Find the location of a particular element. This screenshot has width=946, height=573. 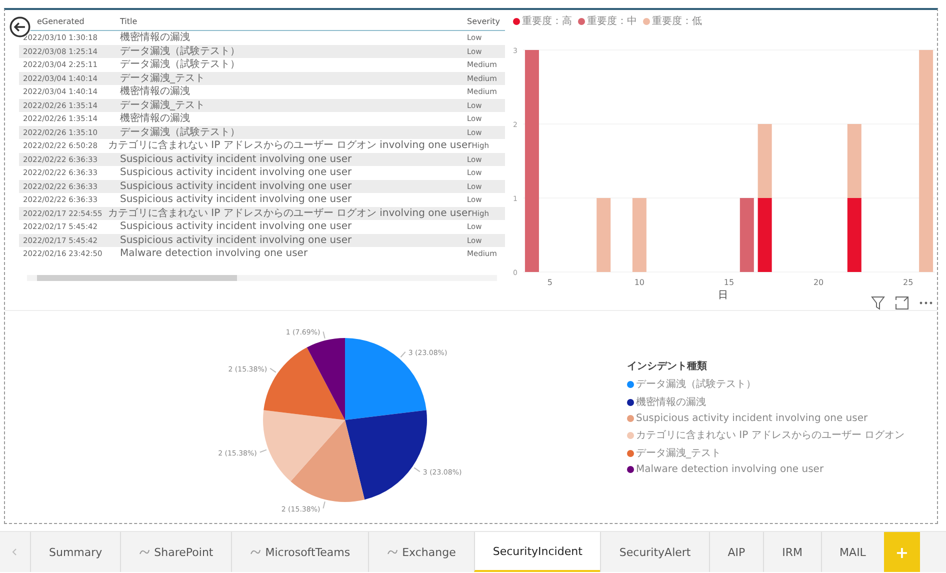

page-tab: SecurityIncident is located at coordinates (537, 552).